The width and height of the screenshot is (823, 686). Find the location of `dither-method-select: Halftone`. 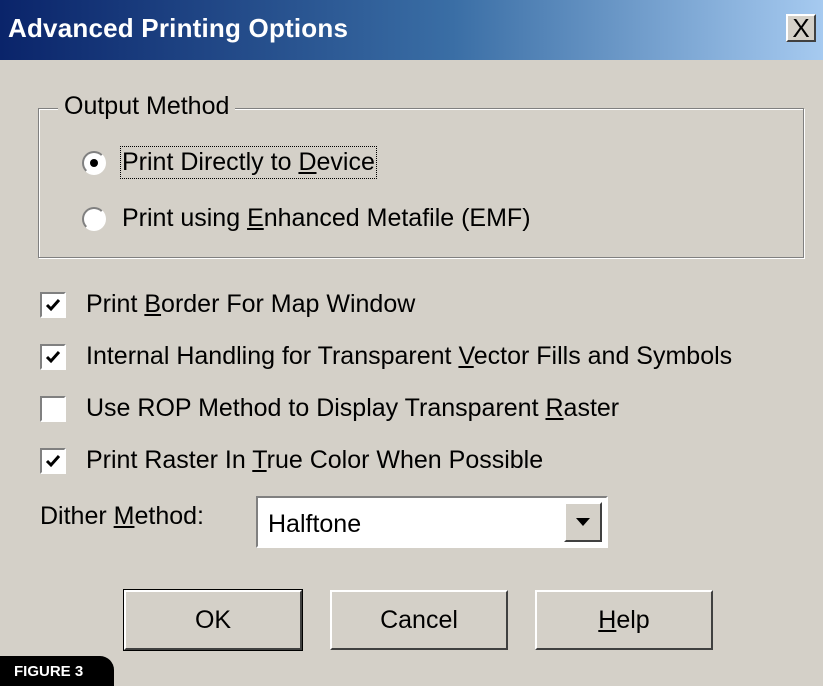

dither-method-select: Halftone is located at coordinates (432, 522).